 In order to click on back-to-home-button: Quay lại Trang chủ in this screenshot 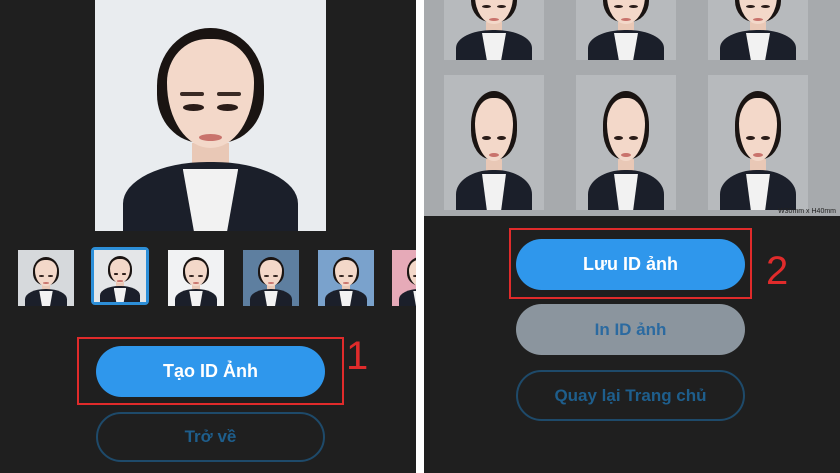, I will do `click(630, 395)`.